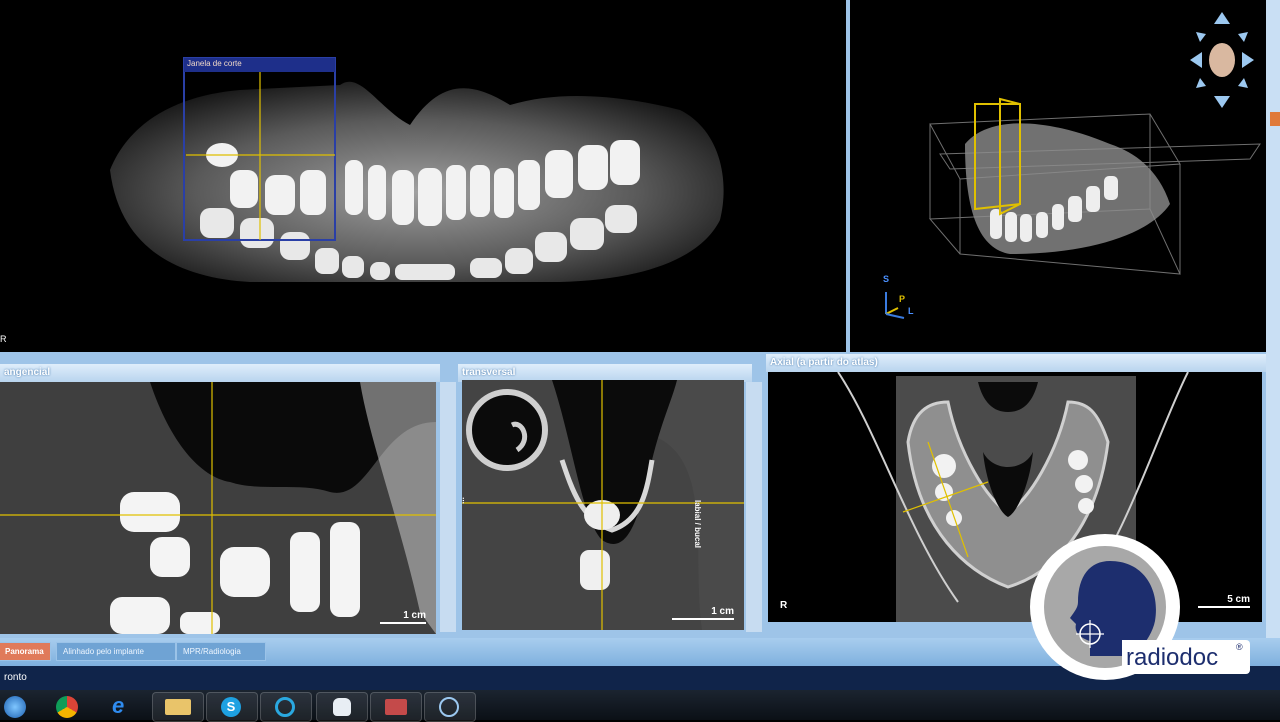 The width and height of the screenshot is (1280, 722). What do you see at coordinates (116, 651) in the screenshot?
I see `tab-aligned-implant: Alinhado pelo implante` at bounding box center [116, 651].